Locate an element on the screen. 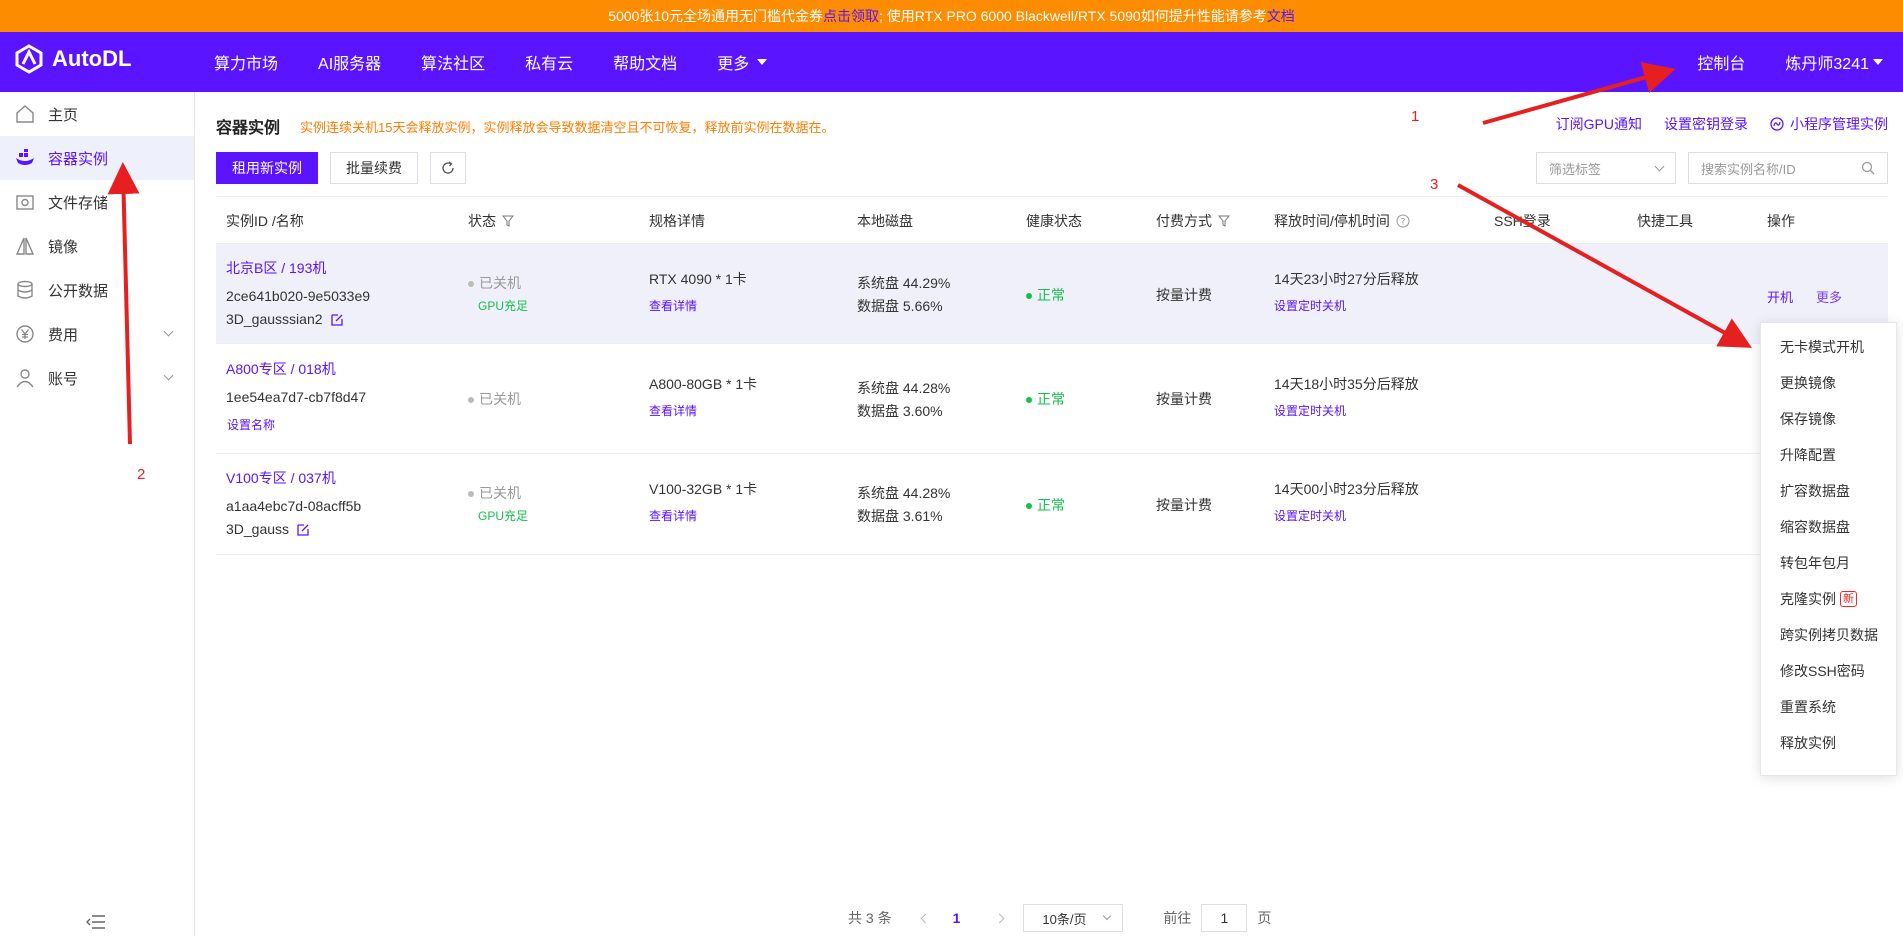 The width and height of the screenshot is (1903, 936). instance-id: 2ce641b020-9e5033e9 is located at coordinates (298, 296).